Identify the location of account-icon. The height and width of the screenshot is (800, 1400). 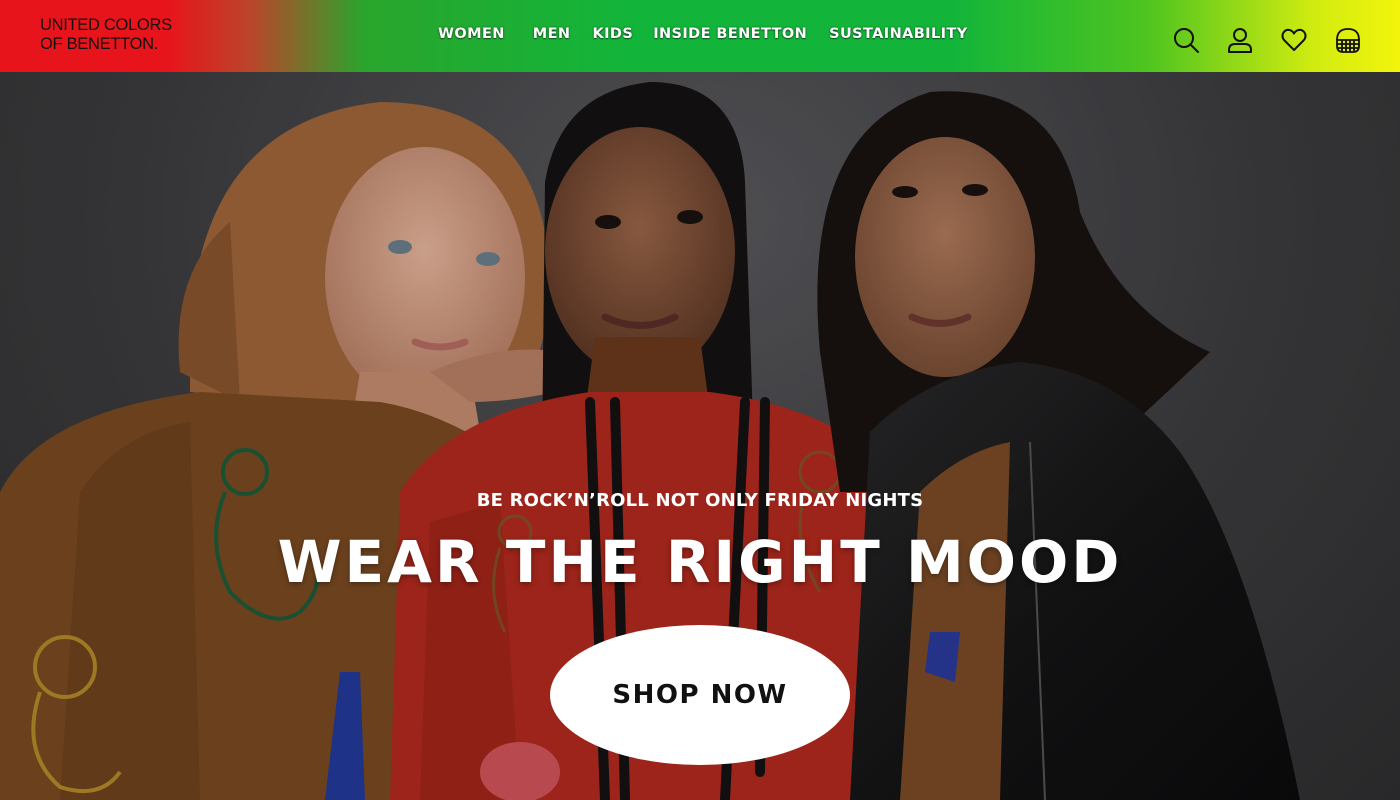
(1240, 40).